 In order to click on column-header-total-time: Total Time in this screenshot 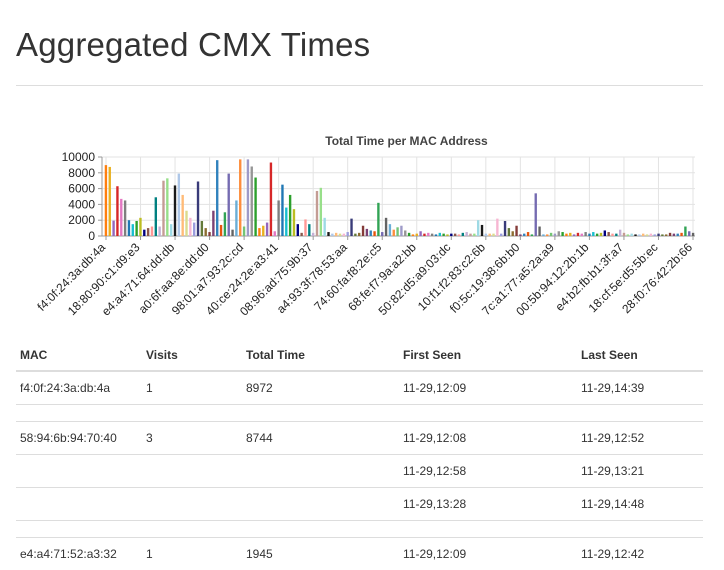, I will do `click(320, 355)`.